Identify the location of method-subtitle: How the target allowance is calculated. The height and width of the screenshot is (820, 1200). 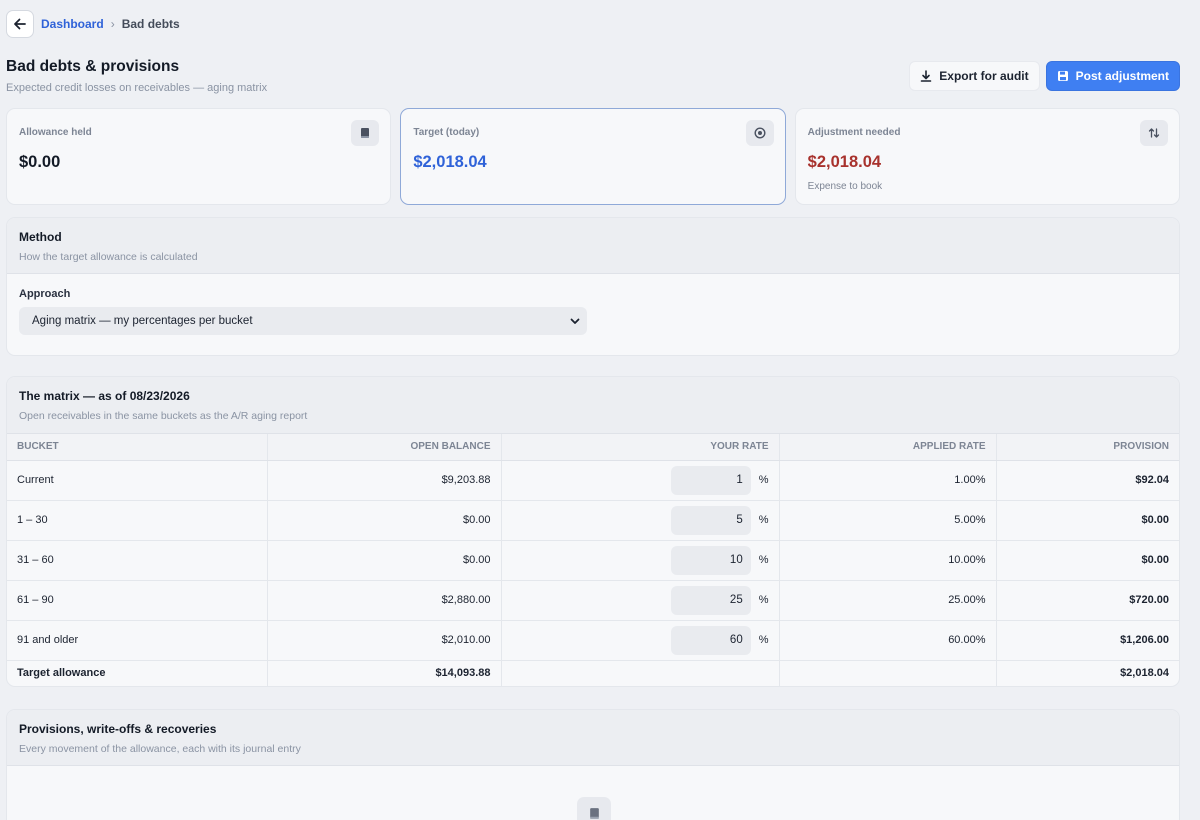
(108, 257).